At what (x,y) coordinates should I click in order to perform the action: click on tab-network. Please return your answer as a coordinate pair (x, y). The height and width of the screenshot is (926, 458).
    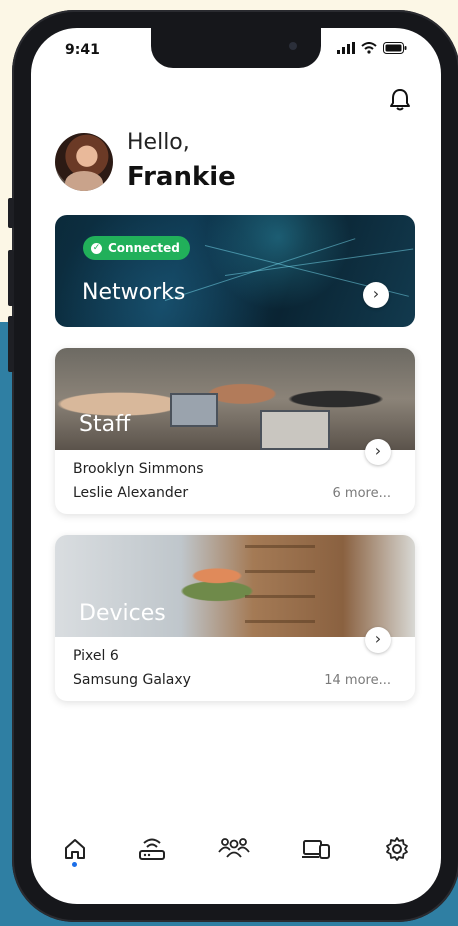
    Looking at the image, I should click on (152, 849).